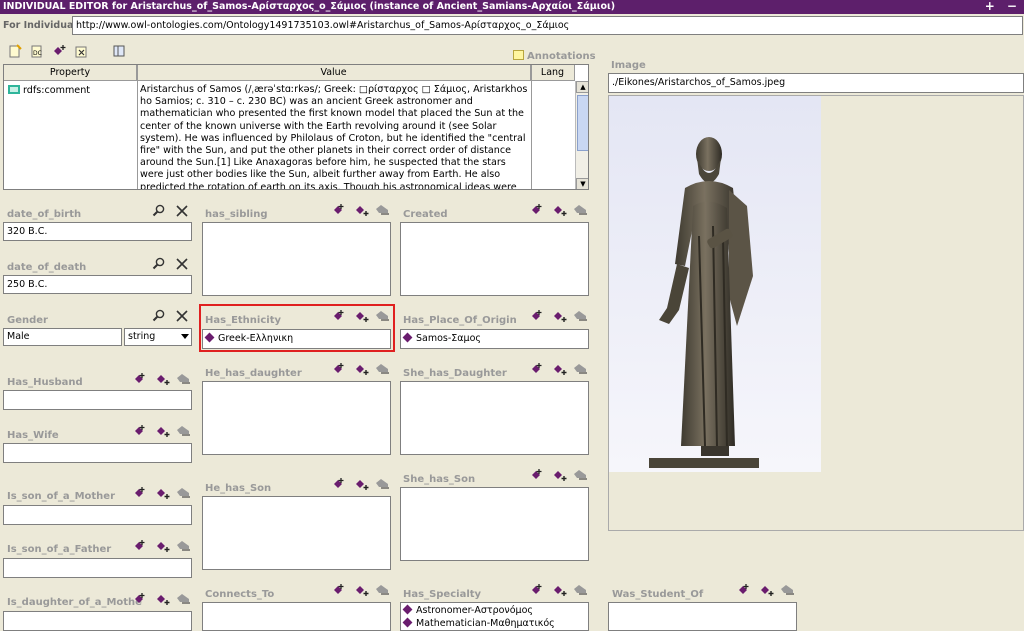 This screenshot has height=631, width=1024. Describe the element at coordinates (59, 51) in the screenshot. I see `add-instance-icon` at that location.